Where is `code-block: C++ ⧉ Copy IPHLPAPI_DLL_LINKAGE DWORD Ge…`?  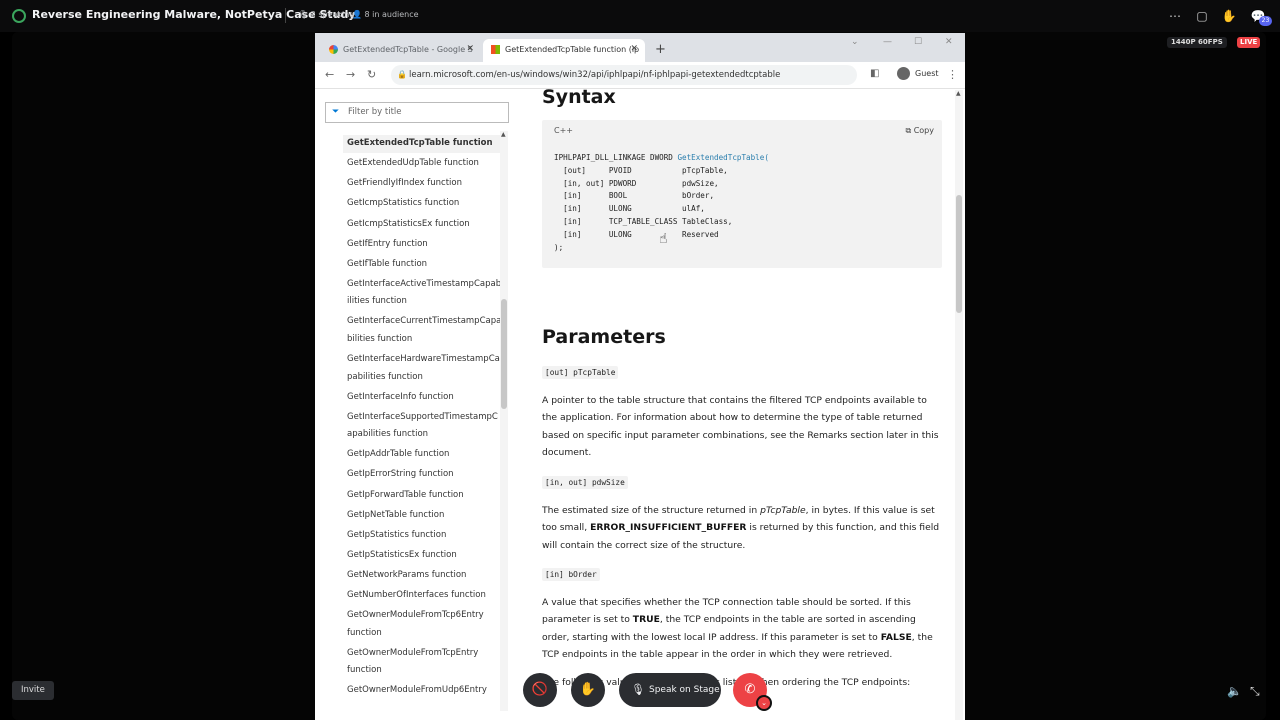
code-block: C++ ⧉ Copy IPHLPAPI_DLL_LINKAGE DWORD Ge… is located at coordinates (742, 194).